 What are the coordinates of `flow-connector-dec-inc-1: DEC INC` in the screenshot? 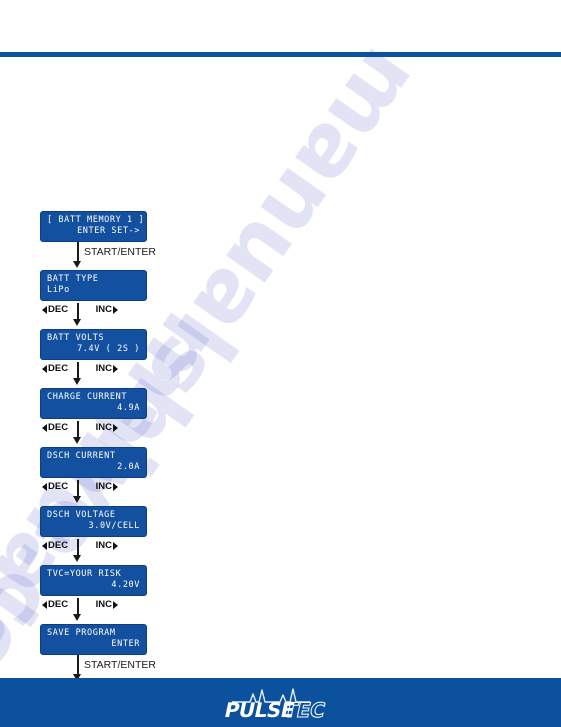 It's located at (130, 315).